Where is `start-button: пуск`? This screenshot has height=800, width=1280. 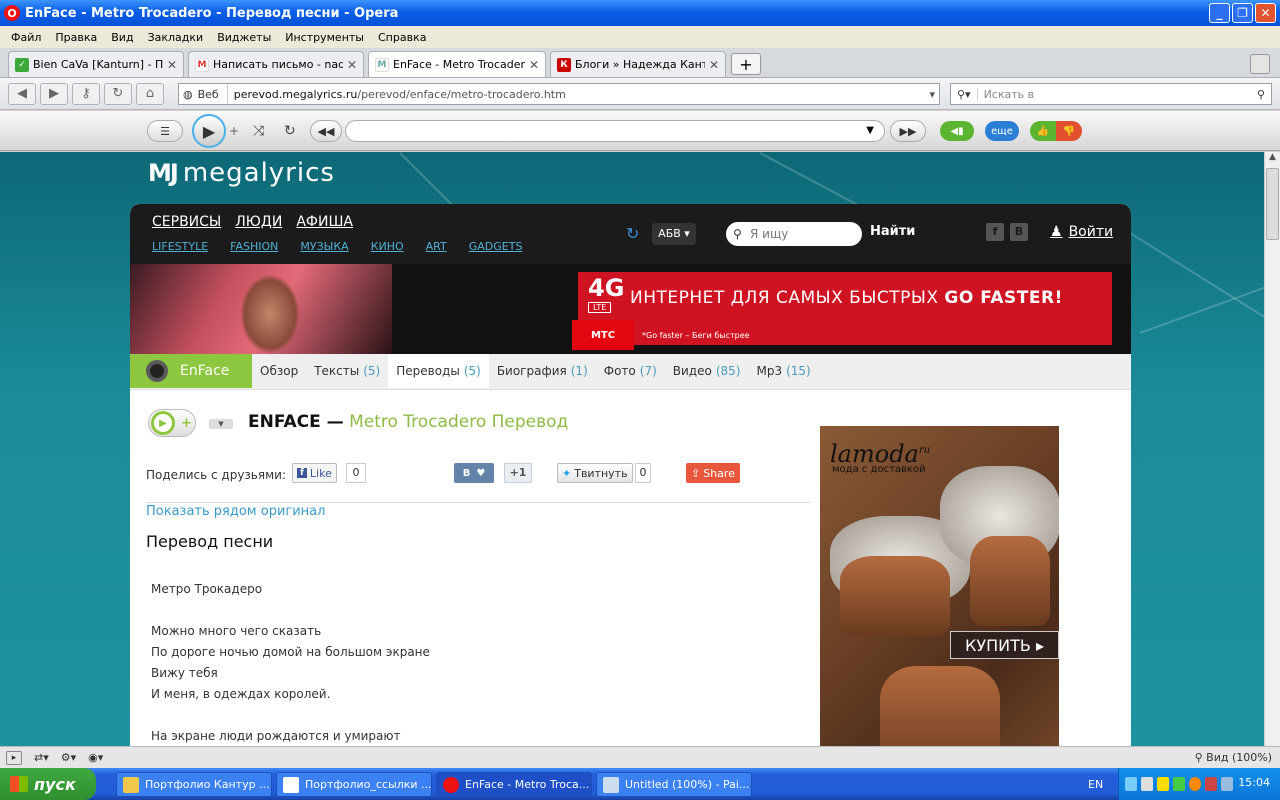
start-button: пуск is located at coordinates (48, 784).